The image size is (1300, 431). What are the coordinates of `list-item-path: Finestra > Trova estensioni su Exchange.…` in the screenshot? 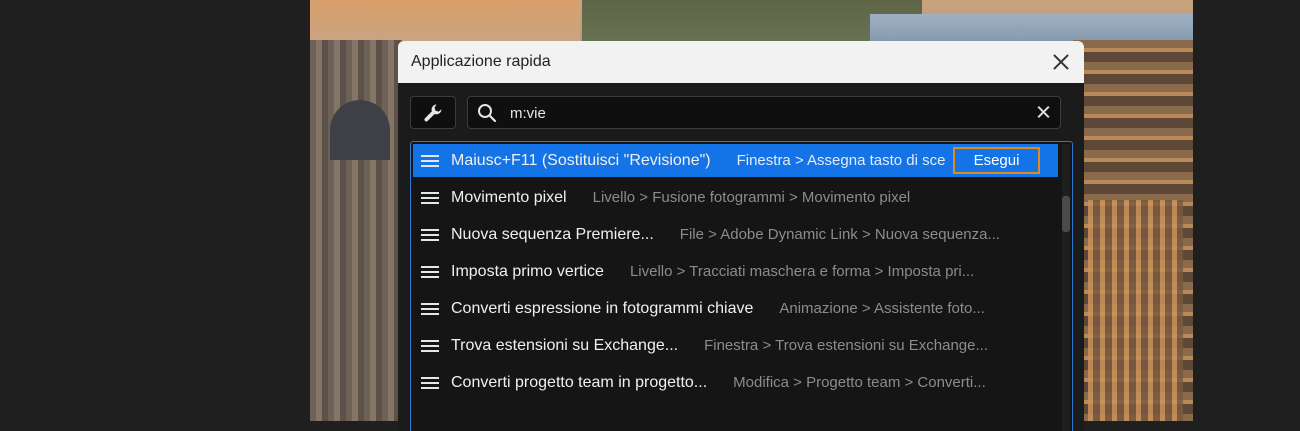 It's located at (846, 345).